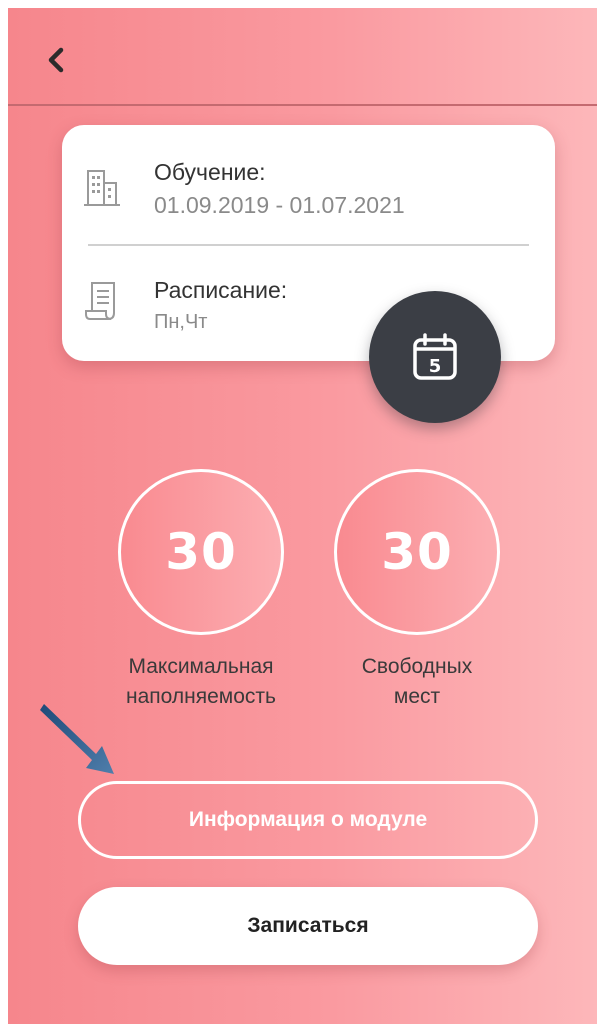  What do you see at coordinates (417, 681) in the screenshot?
I see `free-places-label: Свободных мест` at bounding box center [417, 681].